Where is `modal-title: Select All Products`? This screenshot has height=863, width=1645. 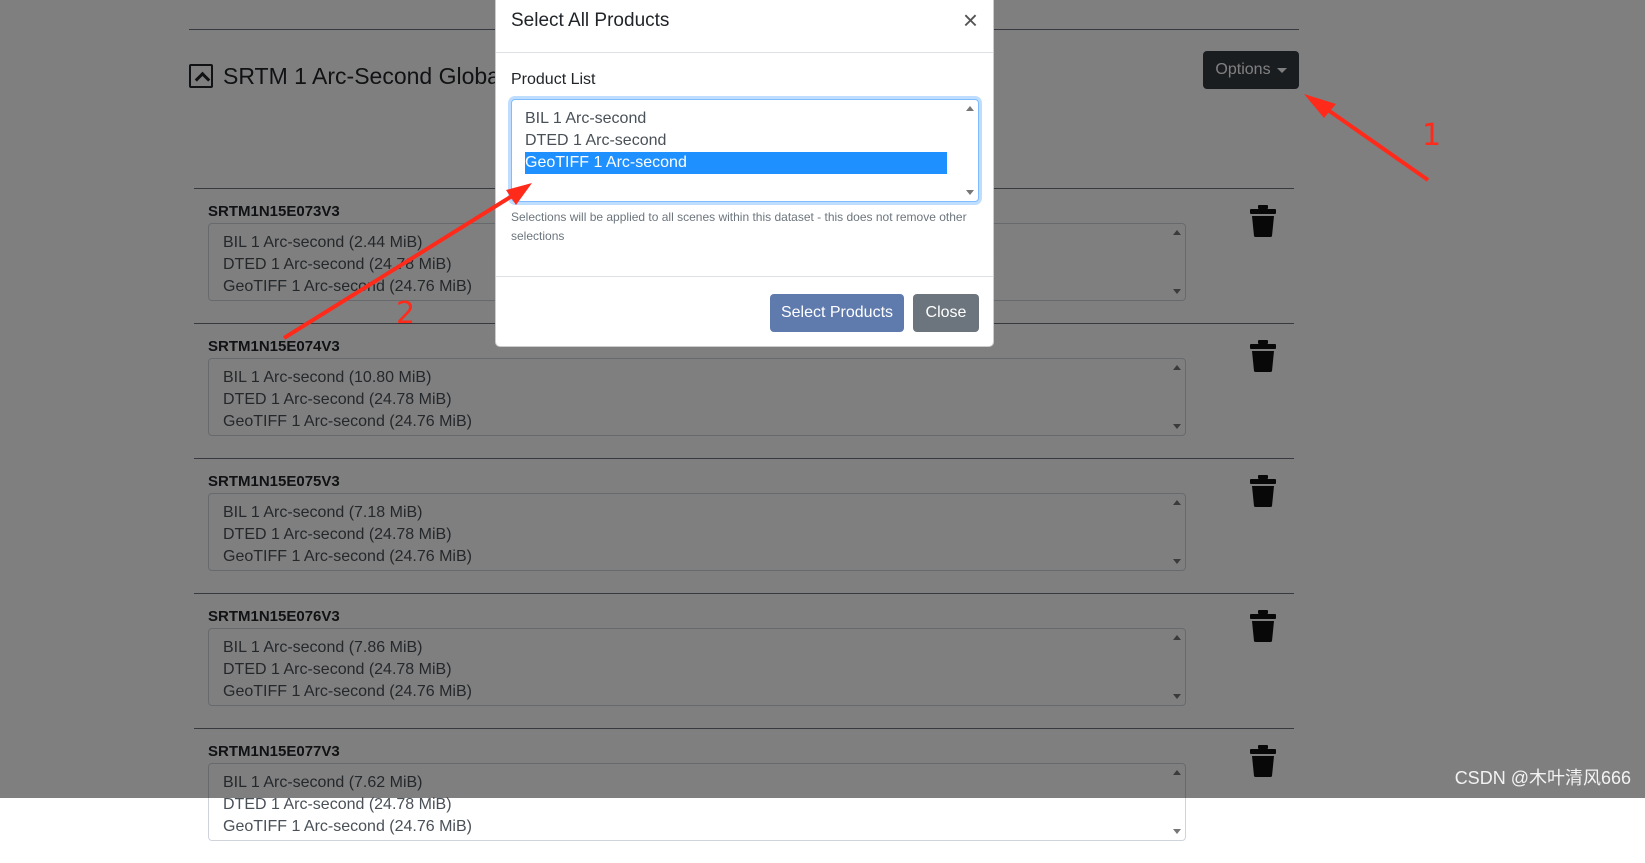 modal-title: Select All Products is located at coordinates (590, 20).